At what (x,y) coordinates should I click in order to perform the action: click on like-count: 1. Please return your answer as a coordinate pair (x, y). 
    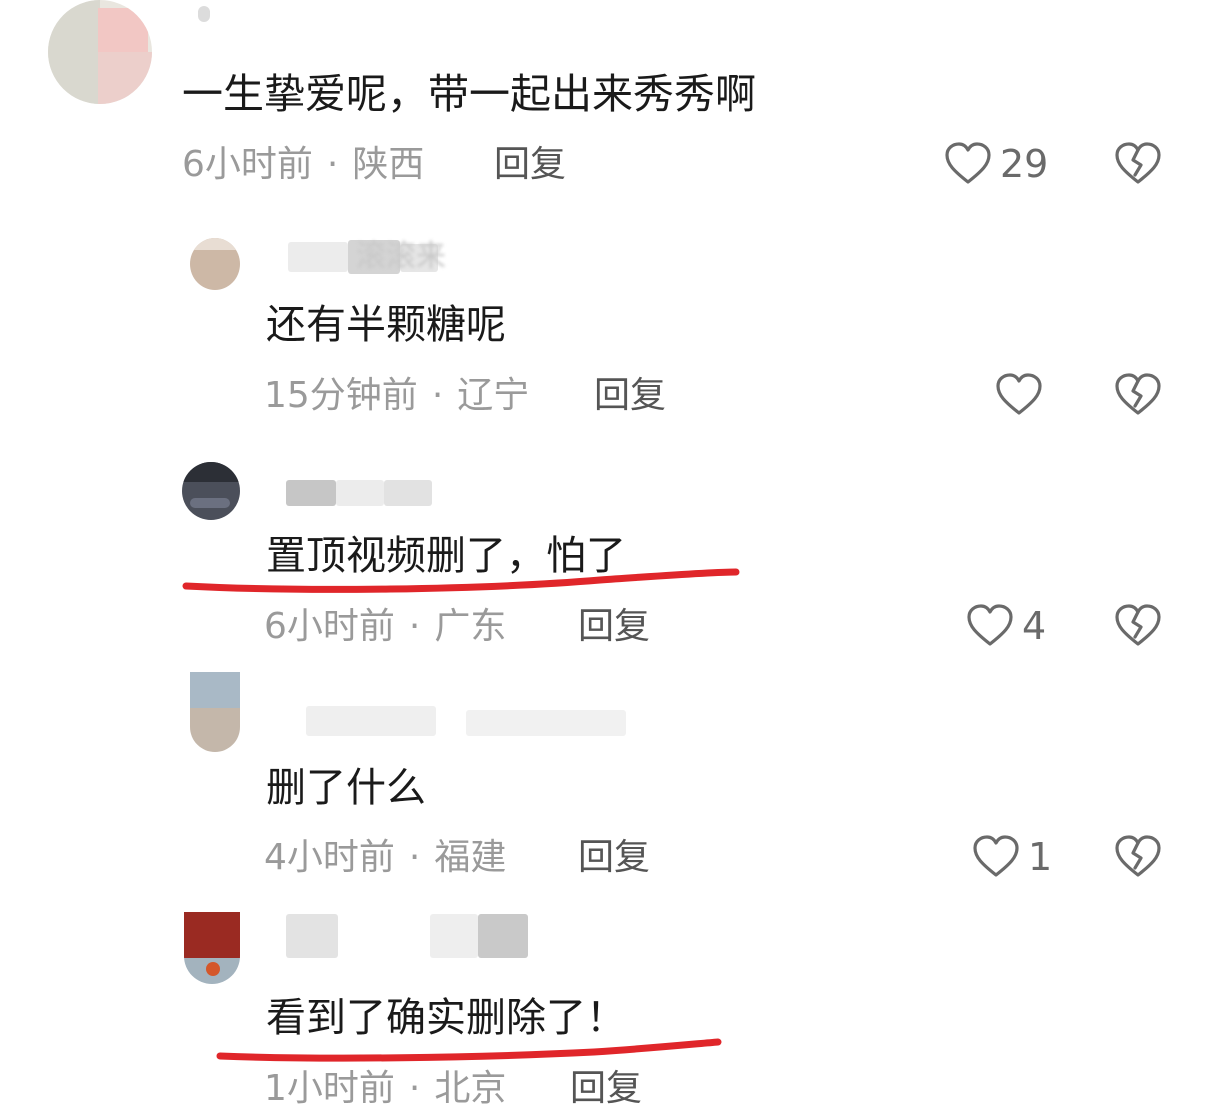
    Looking at the image, I should click on (1040, 857).